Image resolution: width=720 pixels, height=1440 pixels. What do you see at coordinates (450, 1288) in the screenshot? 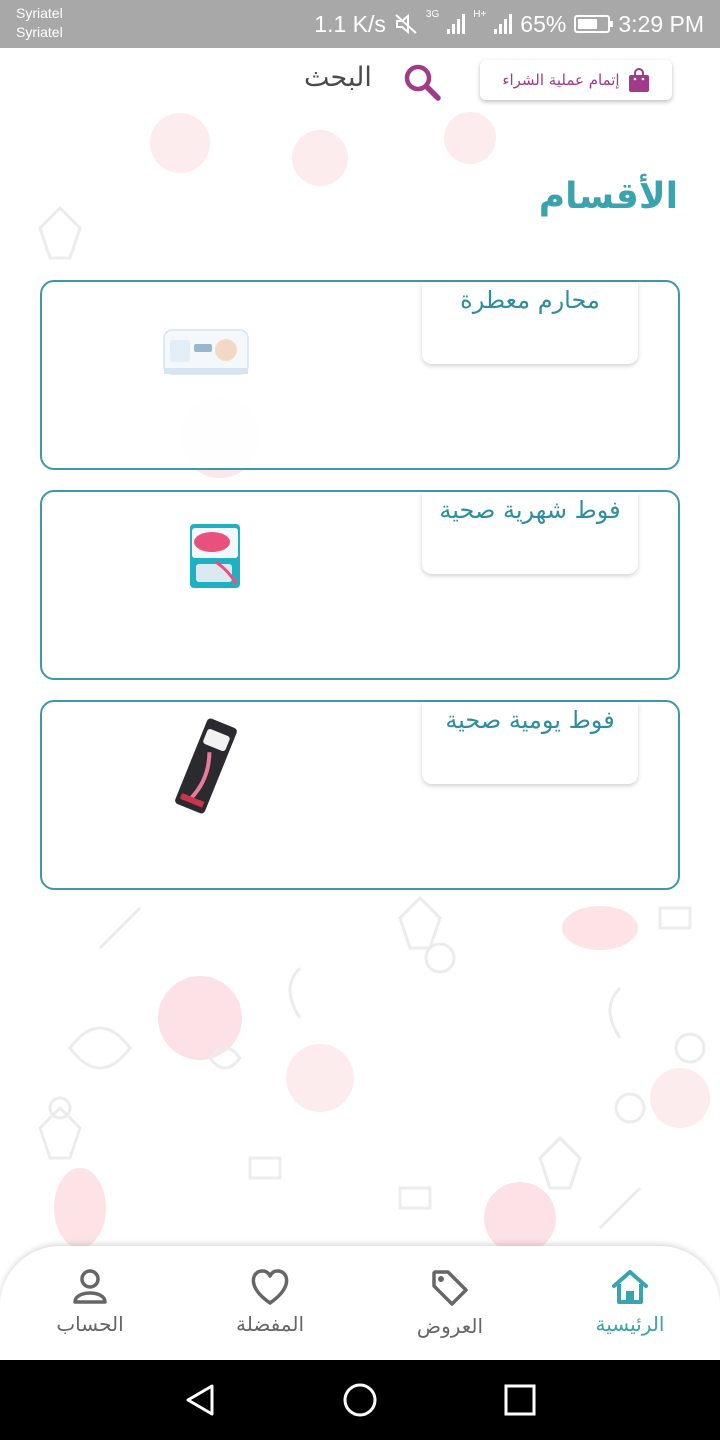
I see `tag-icon` at bounding box center [450, 1288].